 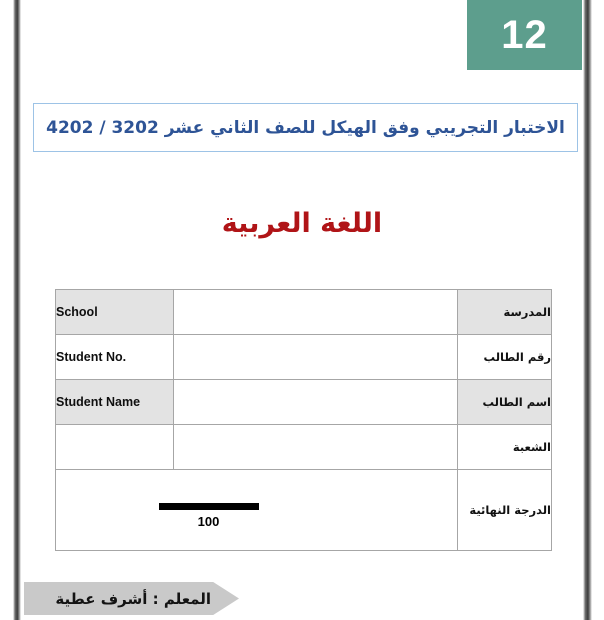 I want to click on table-row: Student Name اسم الطالب, so click(x=303, y=402).